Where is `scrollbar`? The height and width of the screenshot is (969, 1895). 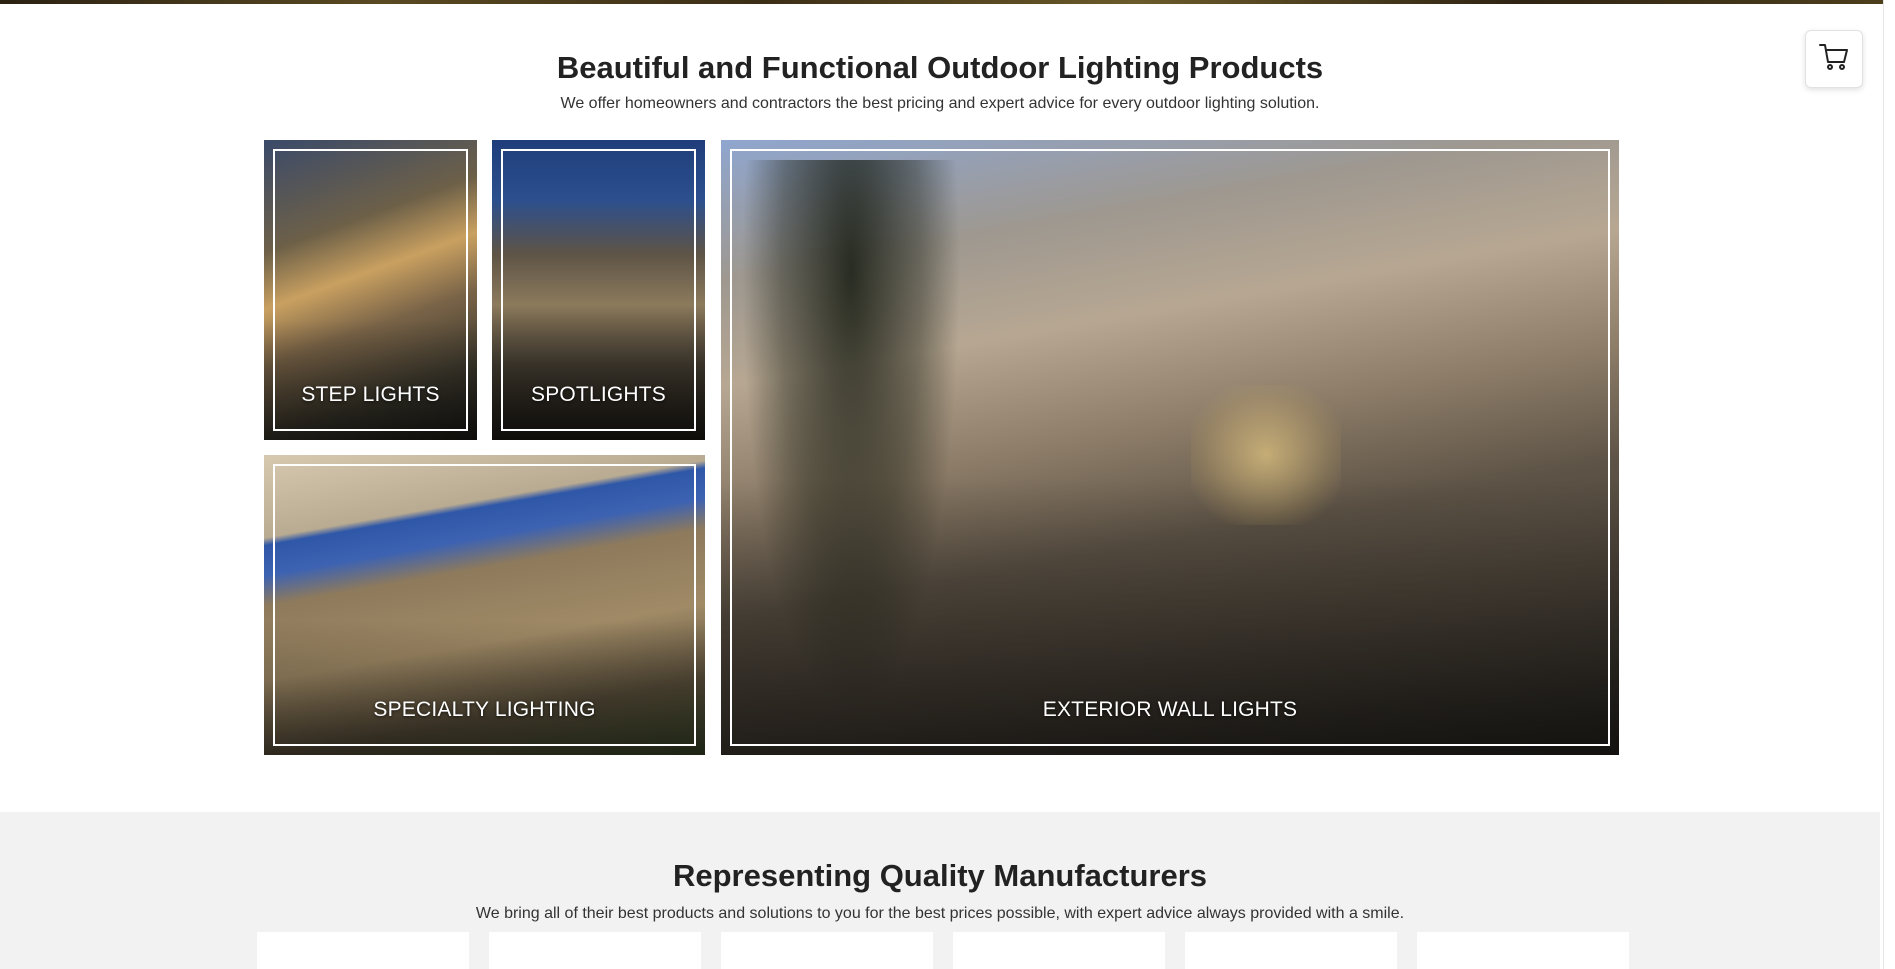 scrollbar is located at coordinates (1889, 484).